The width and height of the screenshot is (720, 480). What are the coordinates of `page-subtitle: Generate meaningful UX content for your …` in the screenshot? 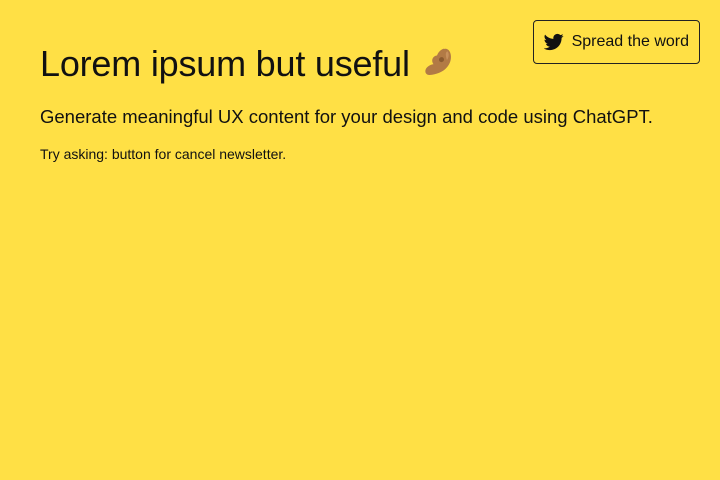 It's located at (346, 116).